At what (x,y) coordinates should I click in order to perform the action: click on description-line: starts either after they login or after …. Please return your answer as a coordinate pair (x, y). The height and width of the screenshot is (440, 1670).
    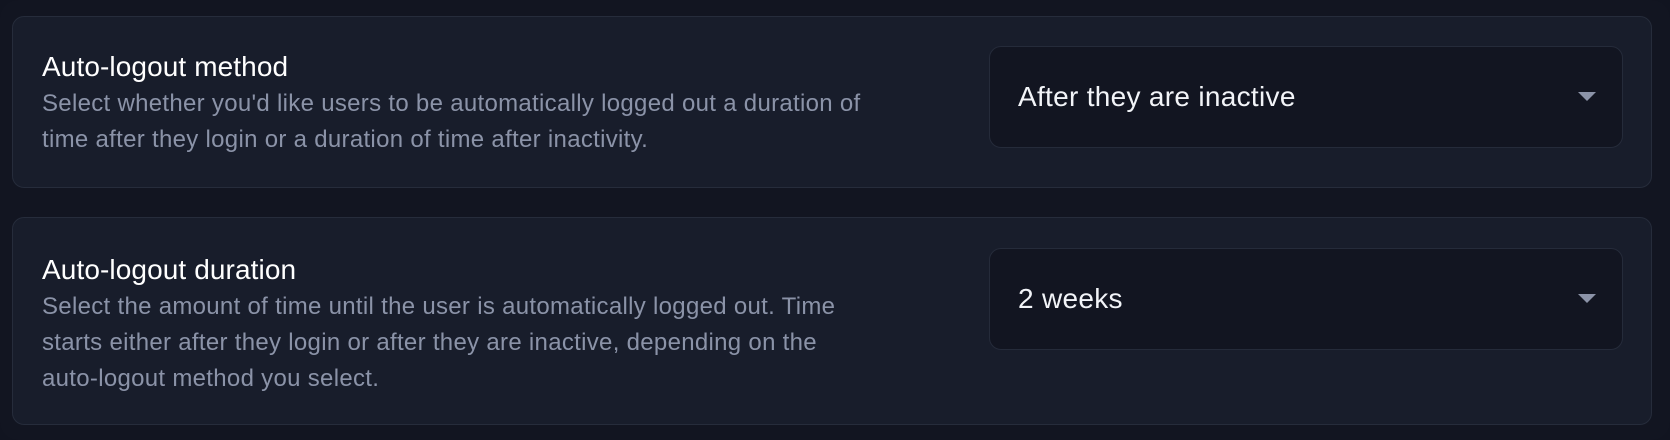
    Looking at the image, I should click on (429, 342).